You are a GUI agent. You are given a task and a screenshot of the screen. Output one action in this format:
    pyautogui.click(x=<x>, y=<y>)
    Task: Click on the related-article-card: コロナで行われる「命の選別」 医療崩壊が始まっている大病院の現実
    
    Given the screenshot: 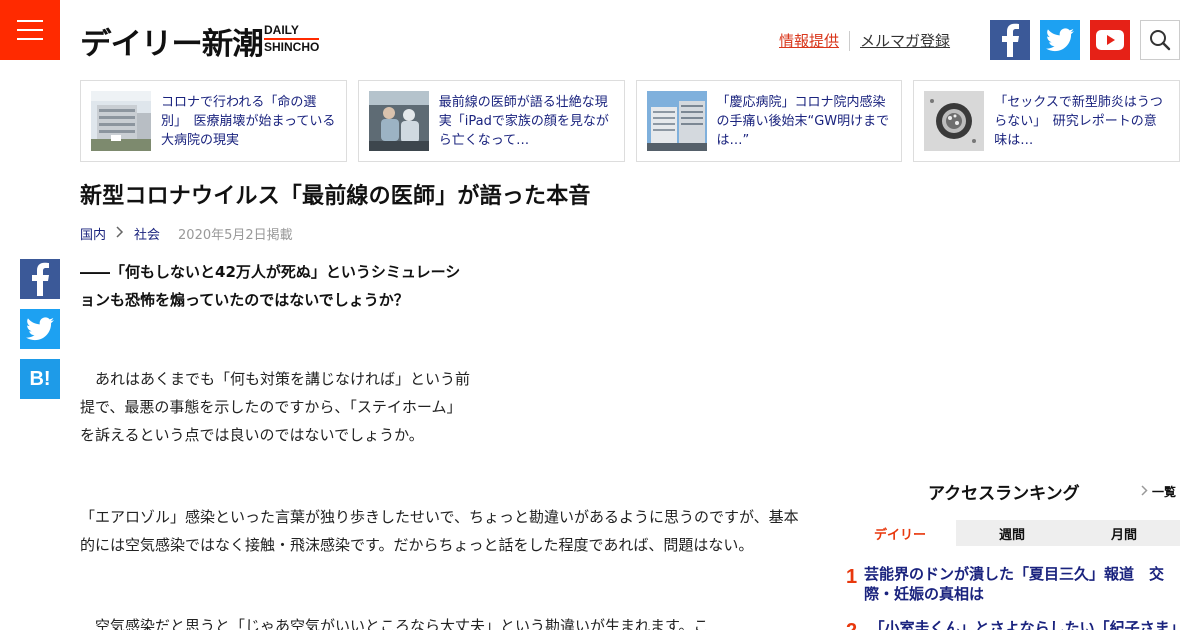 What is the action you would take?
    pyautogui.click(x=213, y=121)
    